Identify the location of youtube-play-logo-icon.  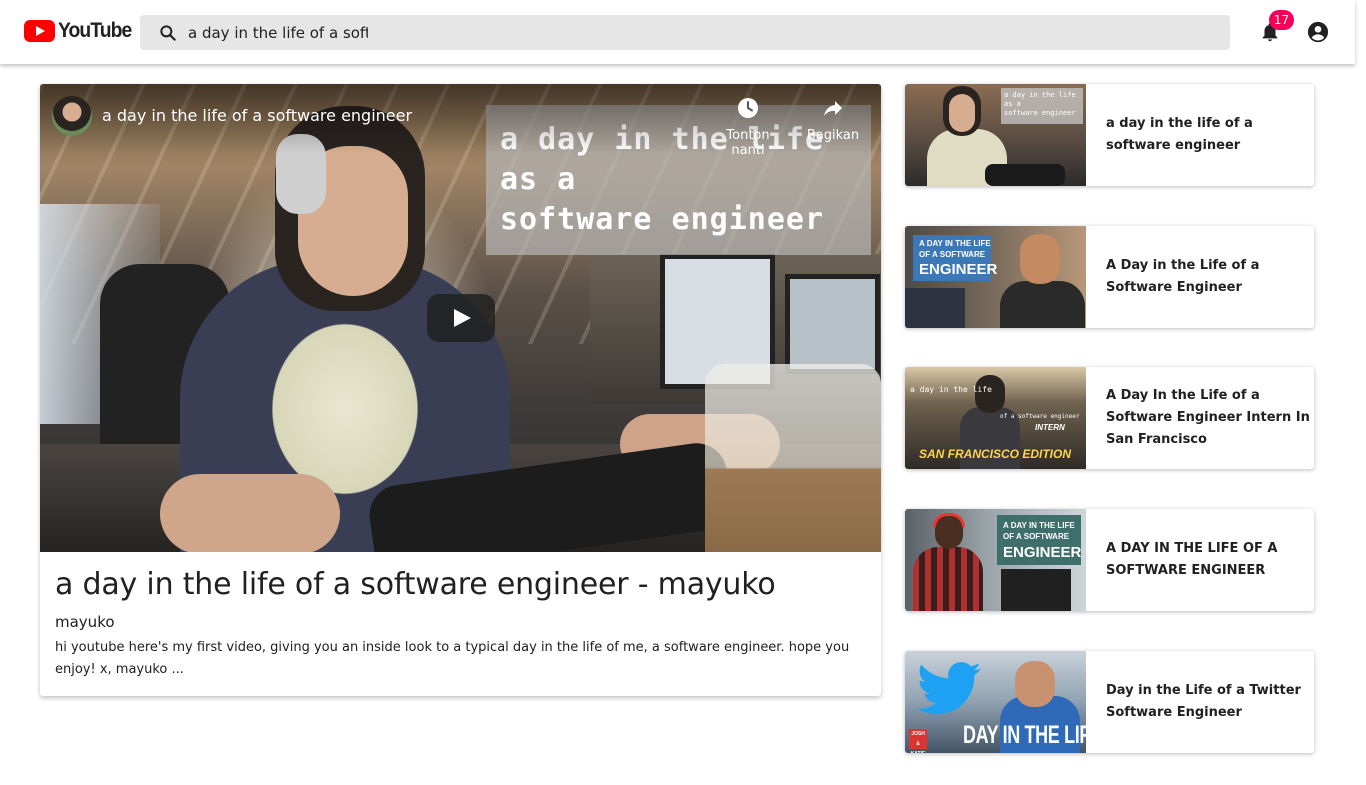
(39, 31).